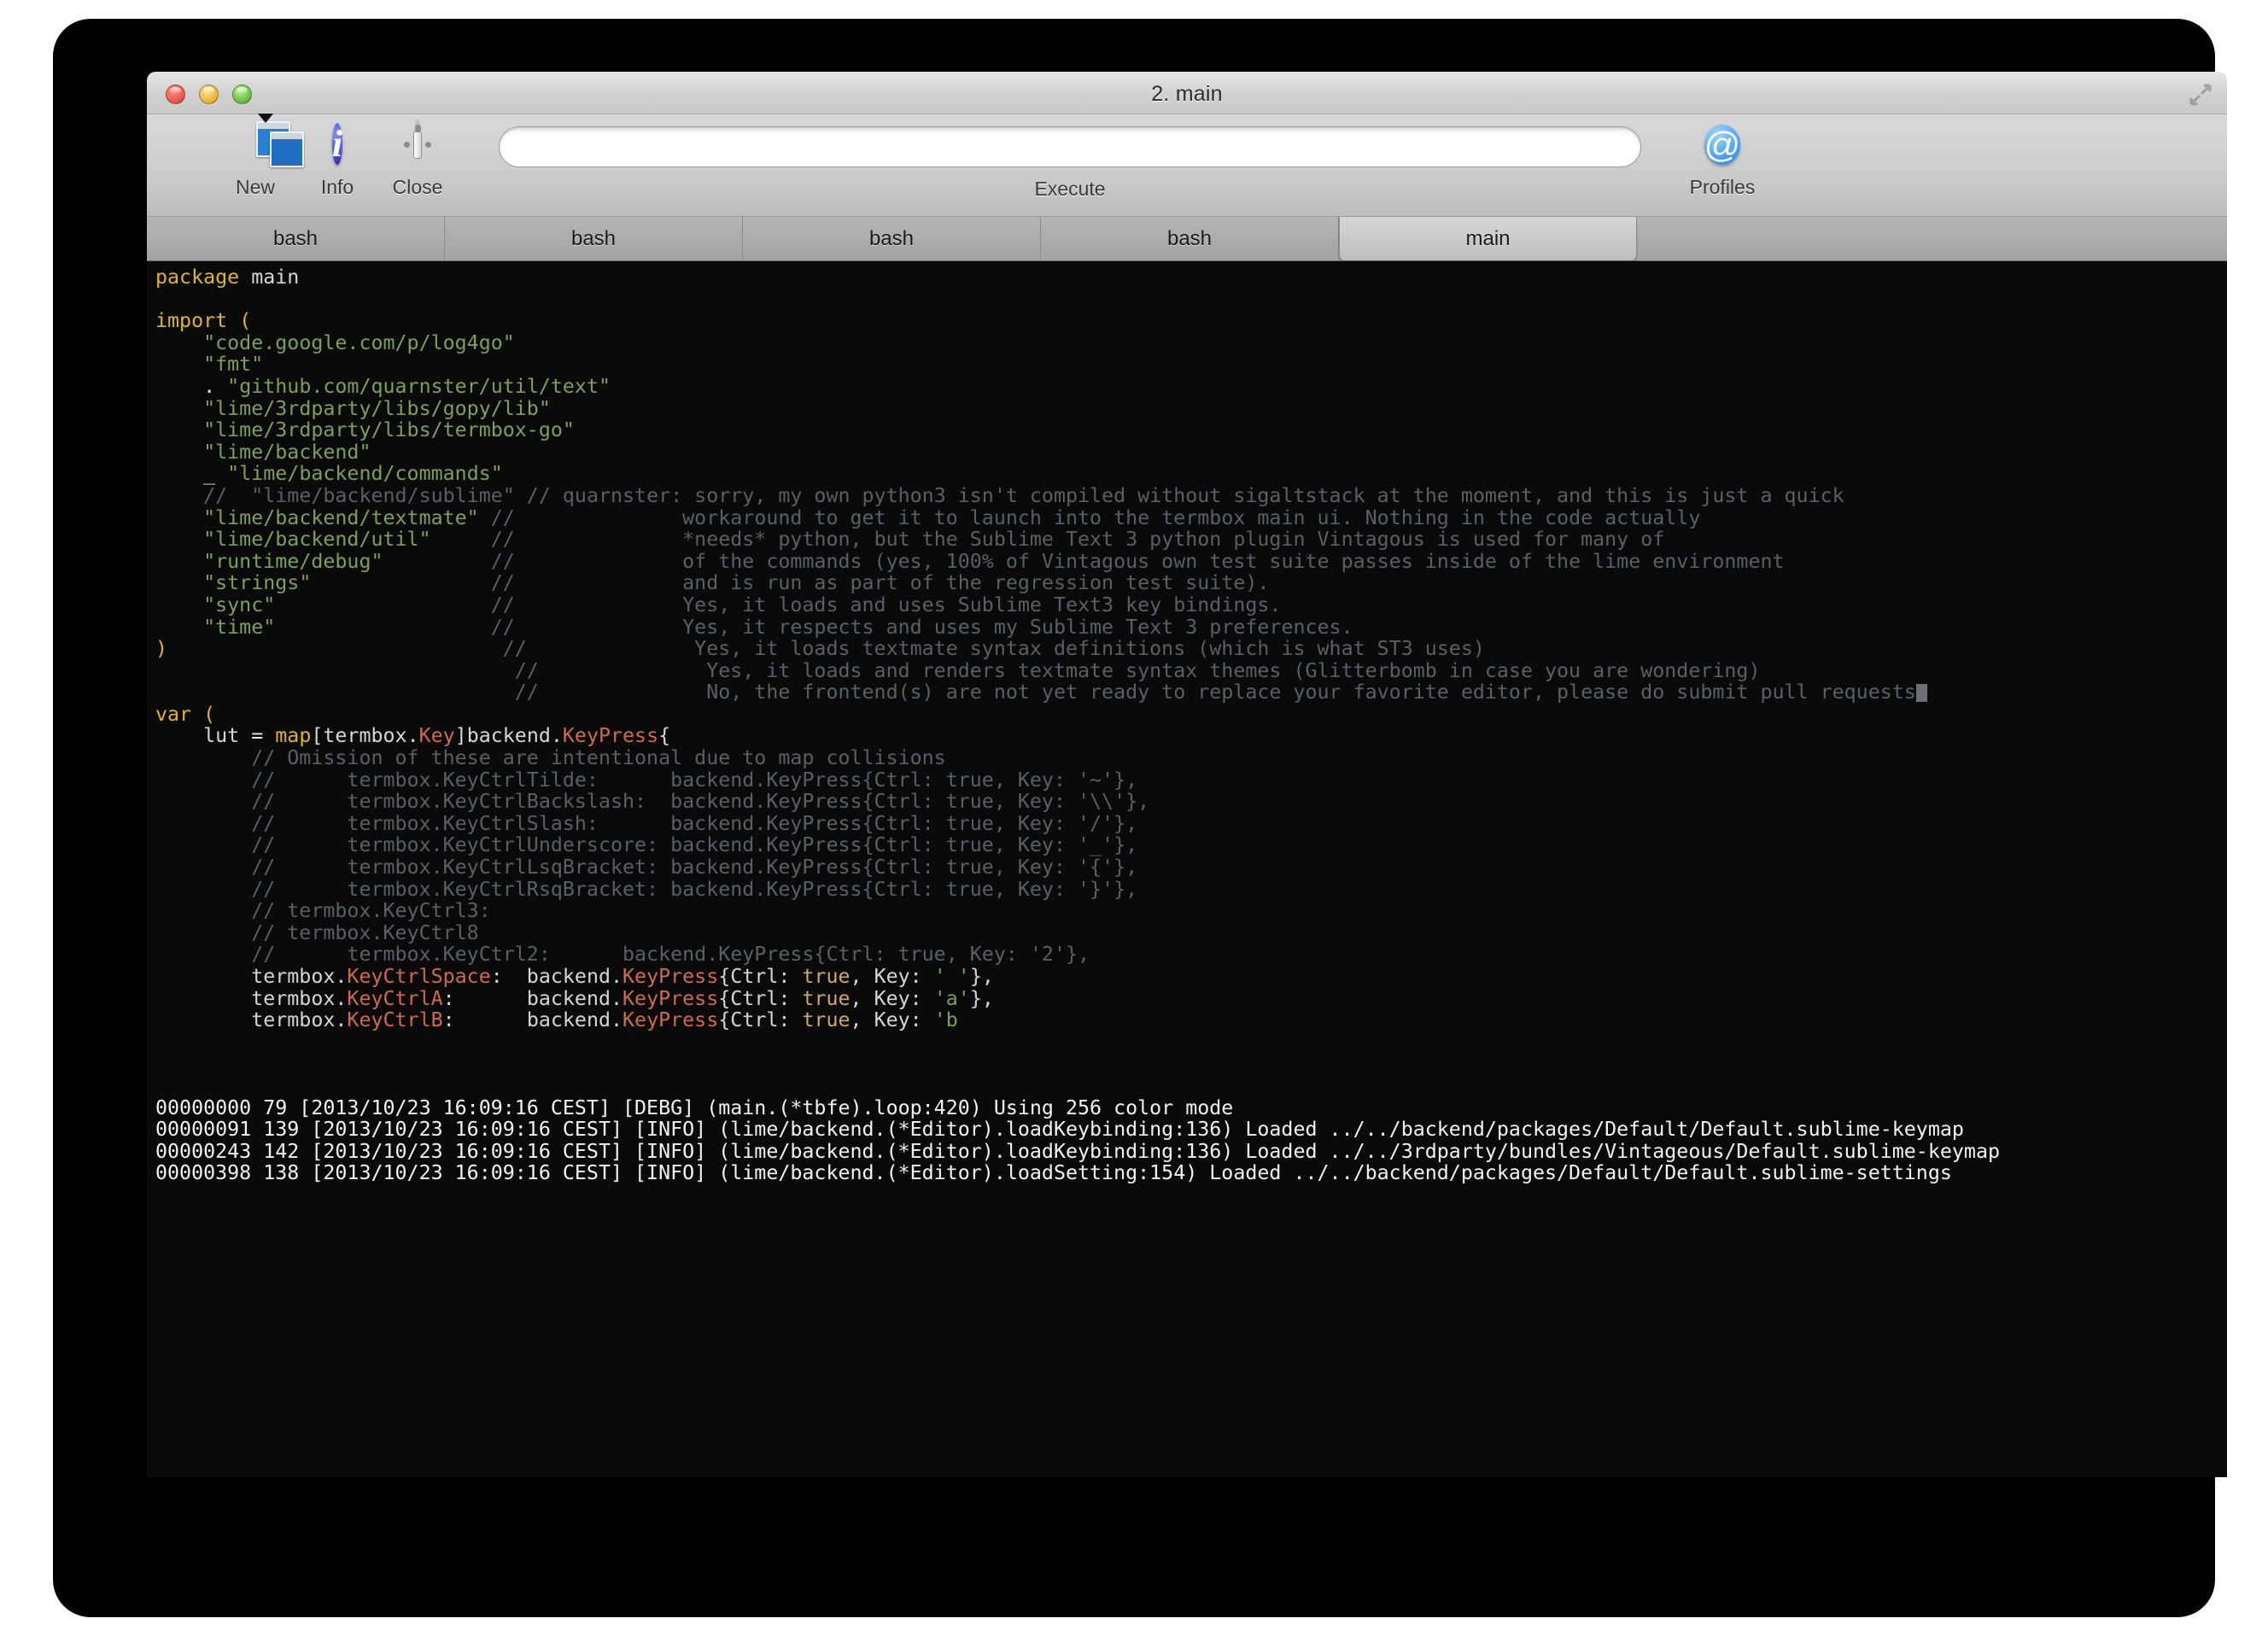 The image size is (2268, 1636). I want to click on new-window-icon, so click(256, 144).